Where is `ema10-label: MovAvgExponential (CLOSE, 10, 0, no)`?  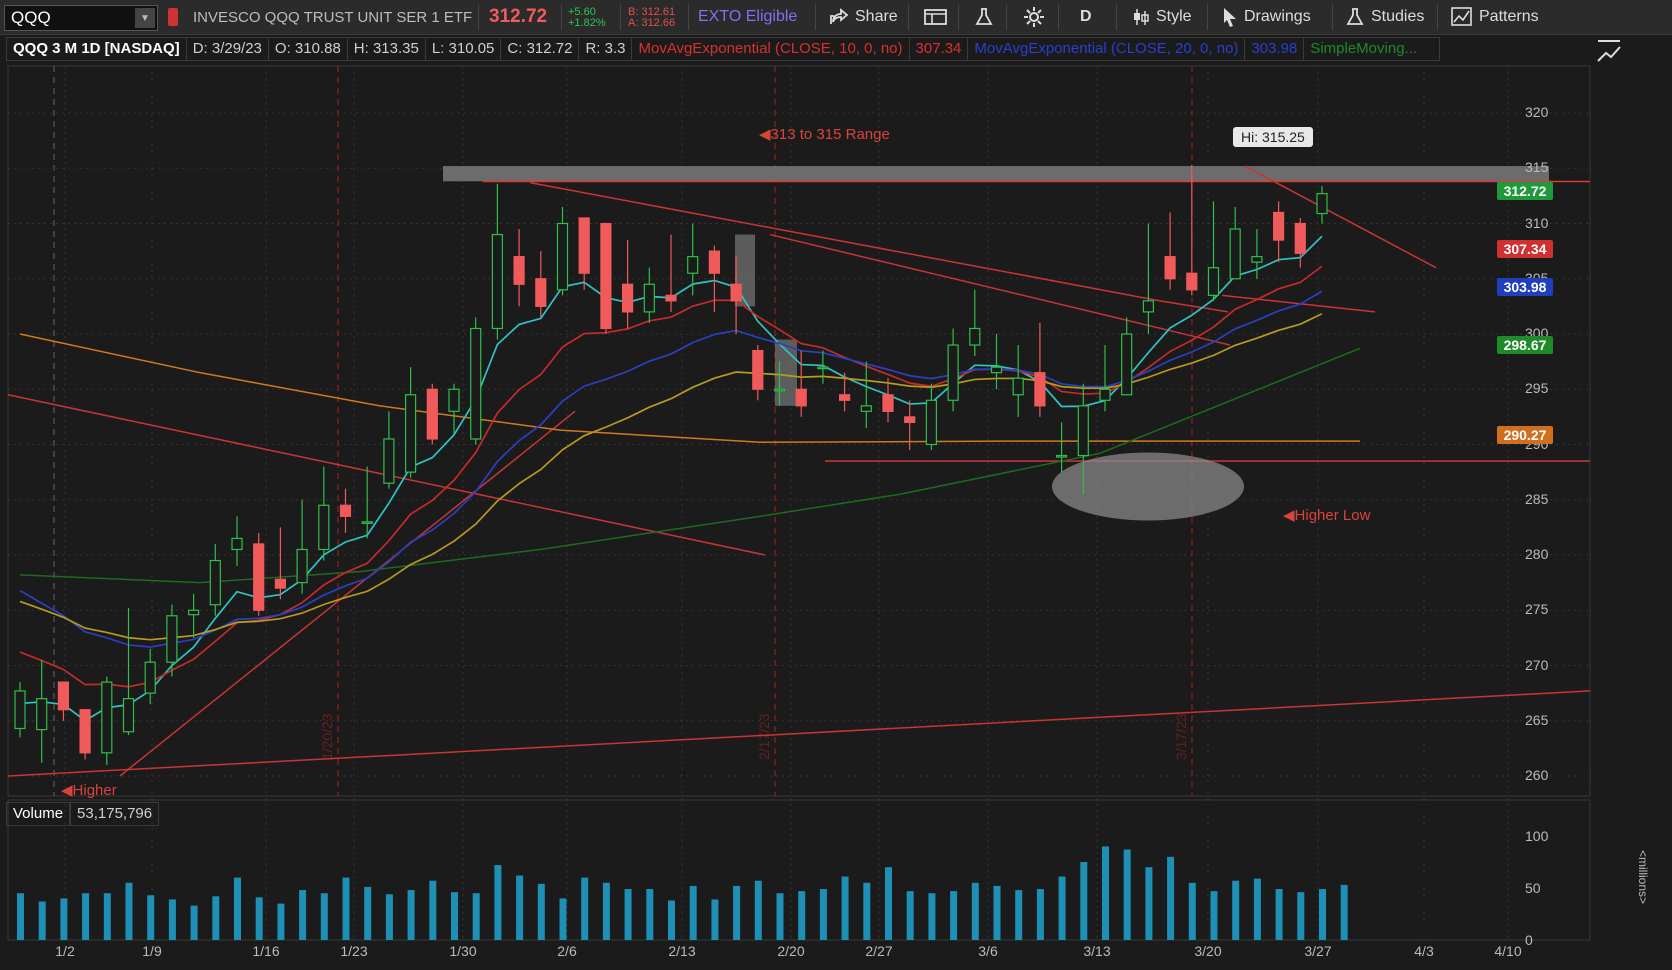 ema10-label: MovAvgExponential (CLOSE, 10, 0, no) is located at coordinates (771, 49).